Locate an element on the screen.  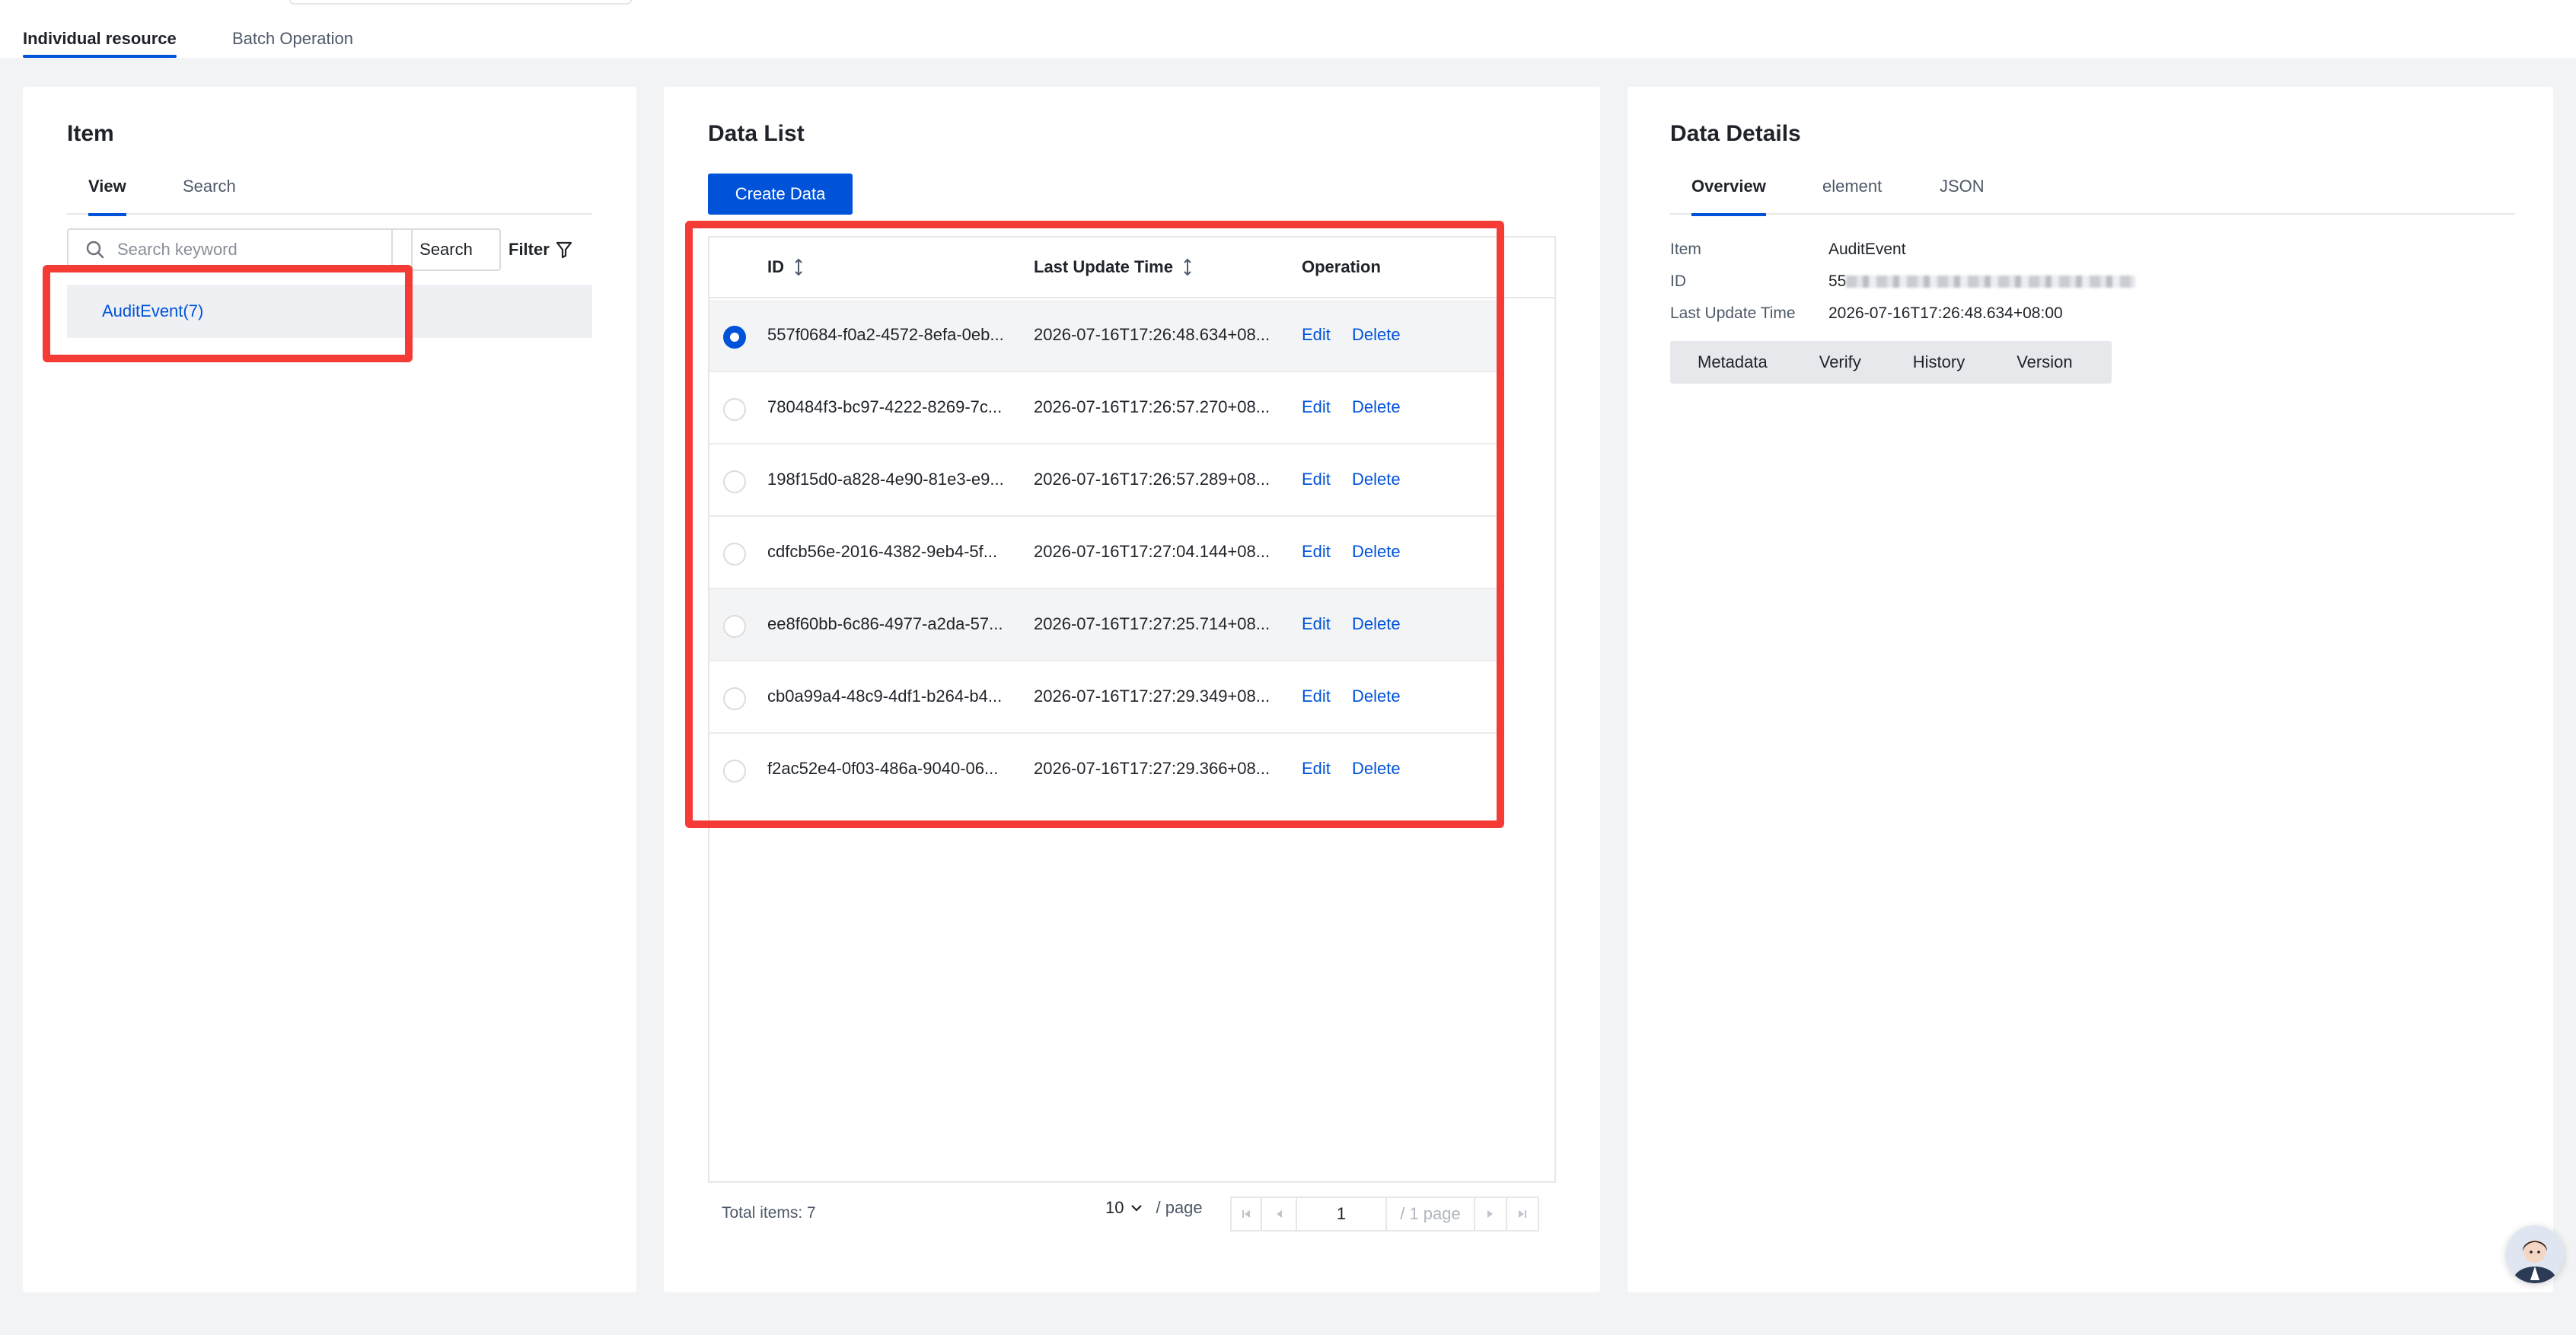
search-icon is located at coordinates (95, 250).